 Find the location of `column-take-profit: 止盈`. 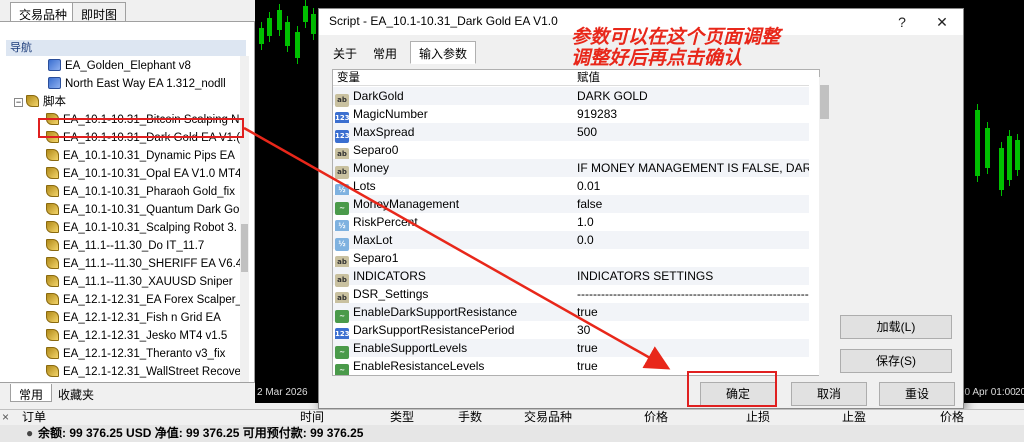

column-take-profit: 止盈 is located at coordinates (854, 417).